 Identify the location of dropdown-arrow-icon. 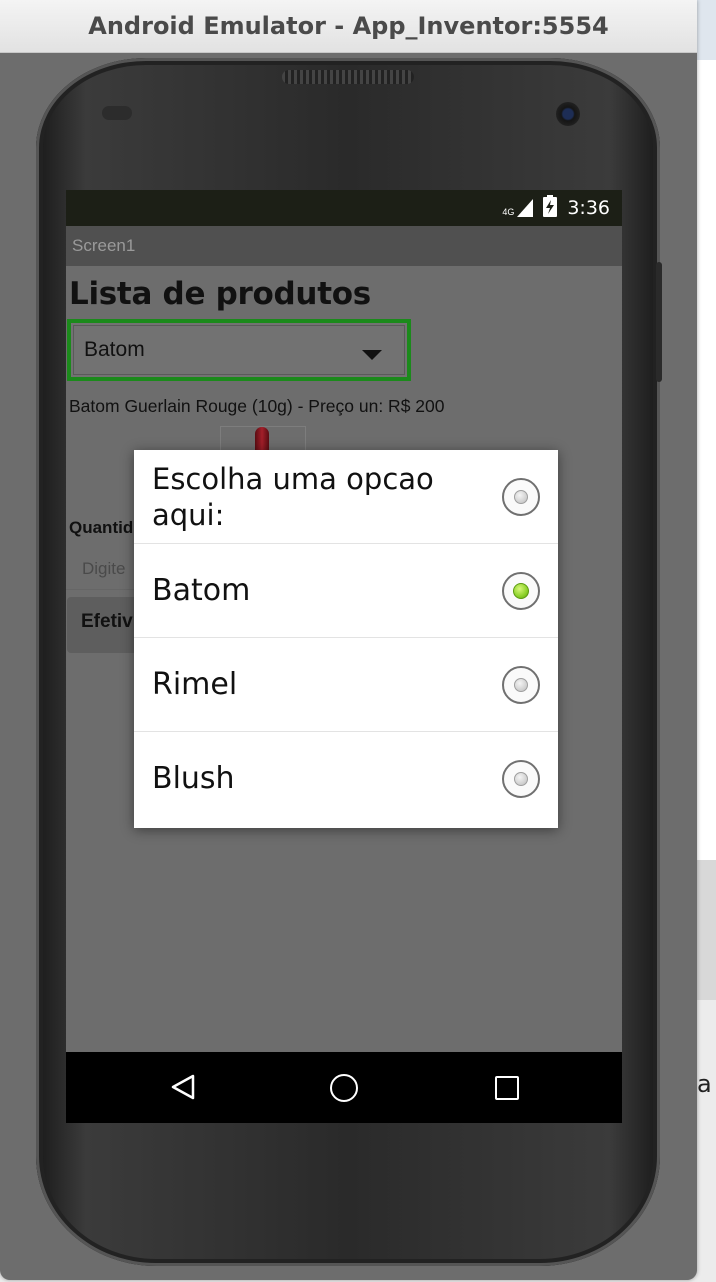
(372, 355).